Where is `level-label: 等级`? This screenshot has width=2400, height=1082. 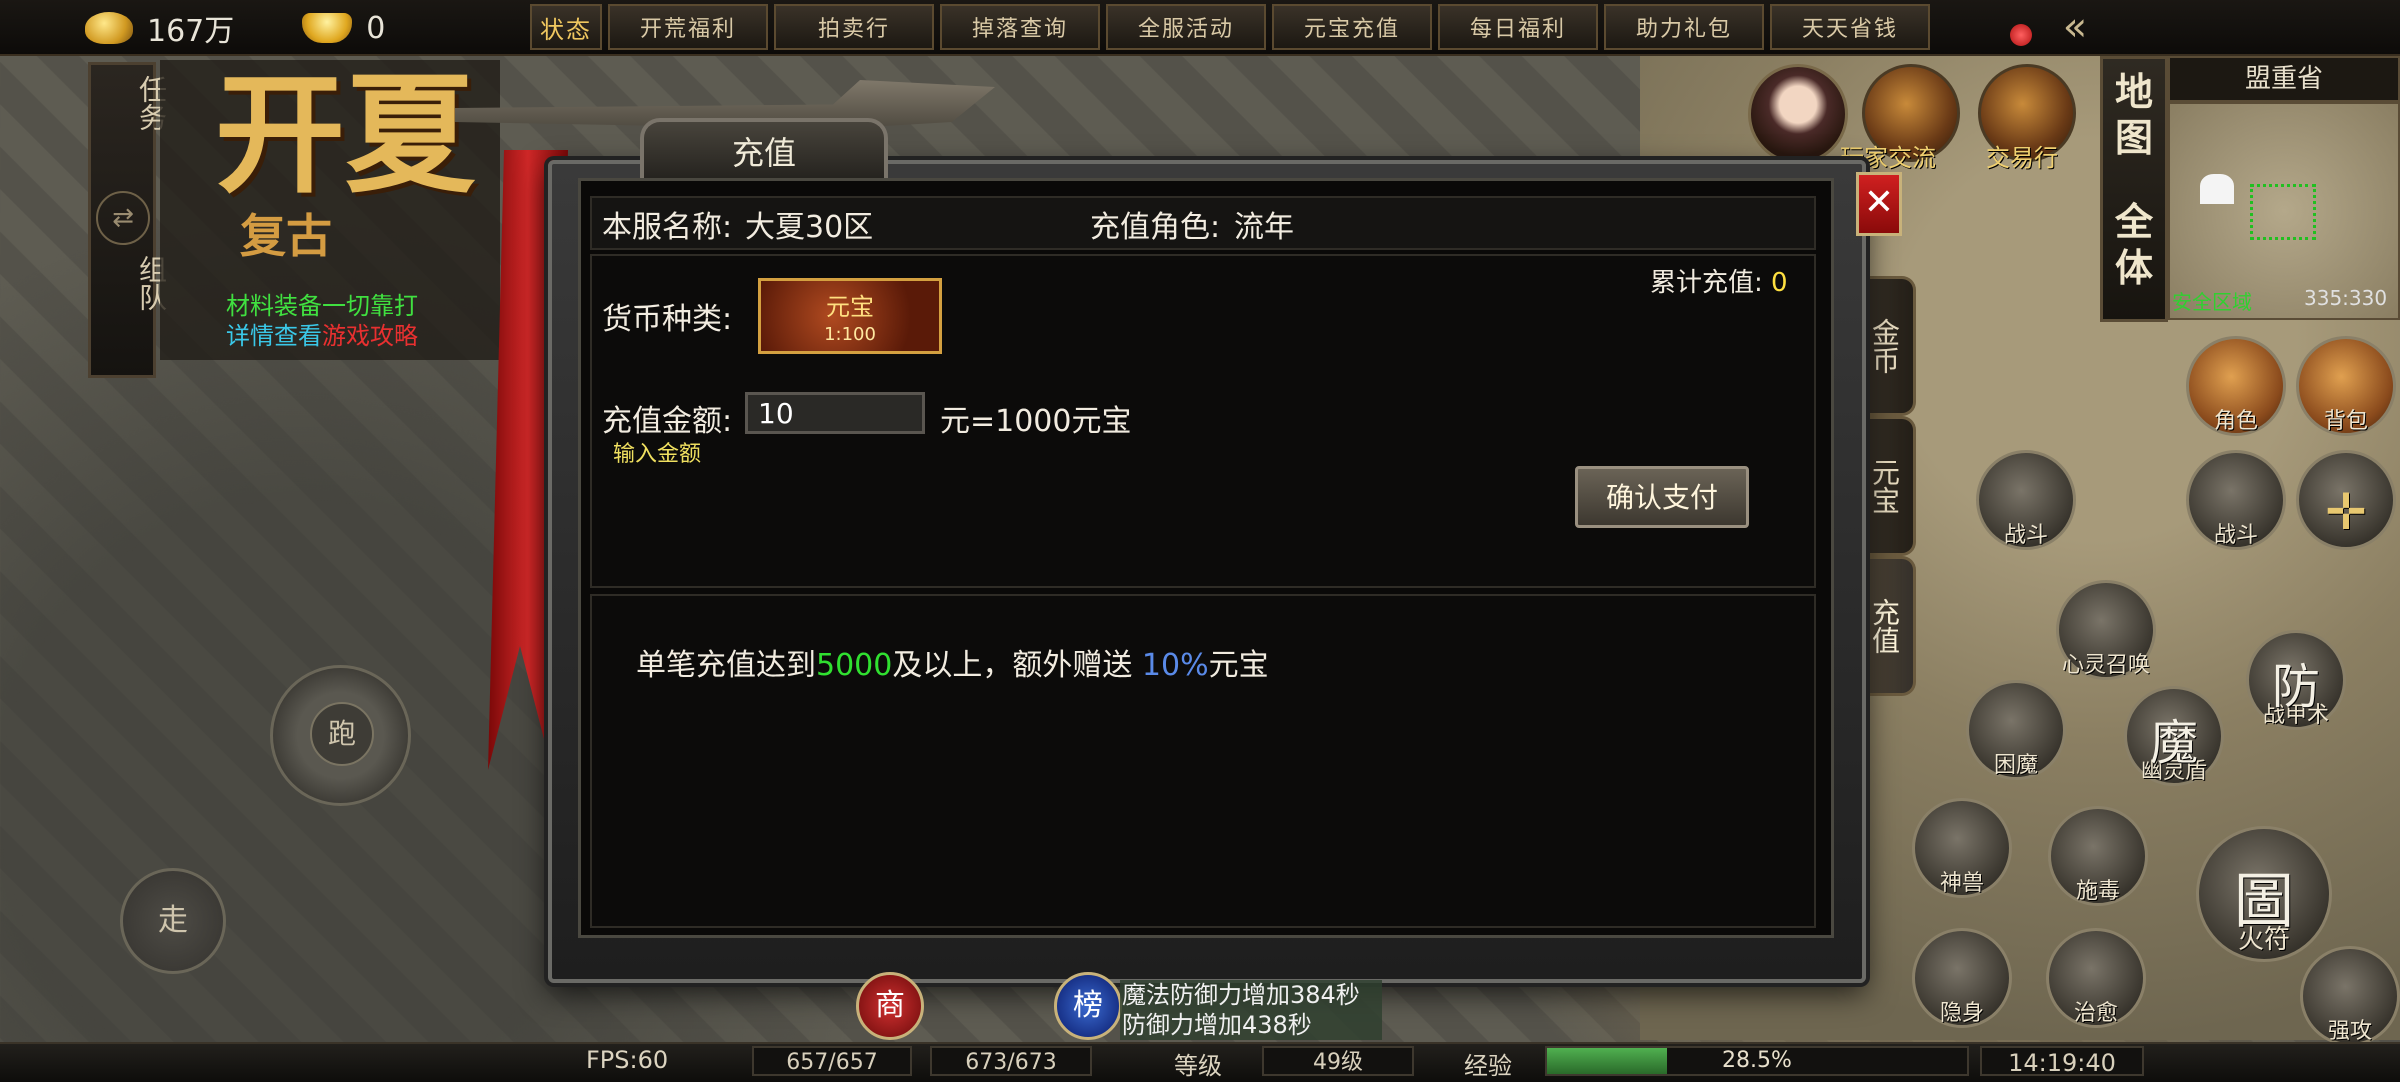 level-label: 等级 is located at coordinates (1198, 1066).